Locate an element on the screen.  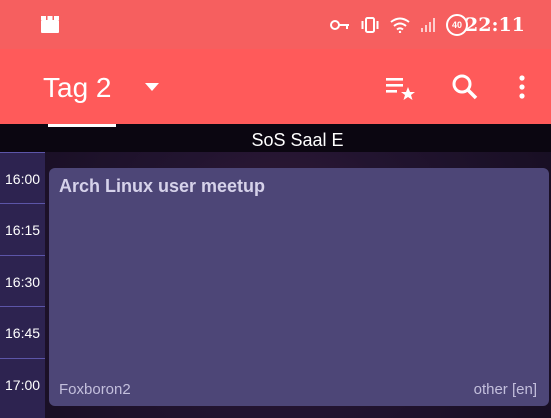
vpn-key-icon is located at coordinates (339, 25).